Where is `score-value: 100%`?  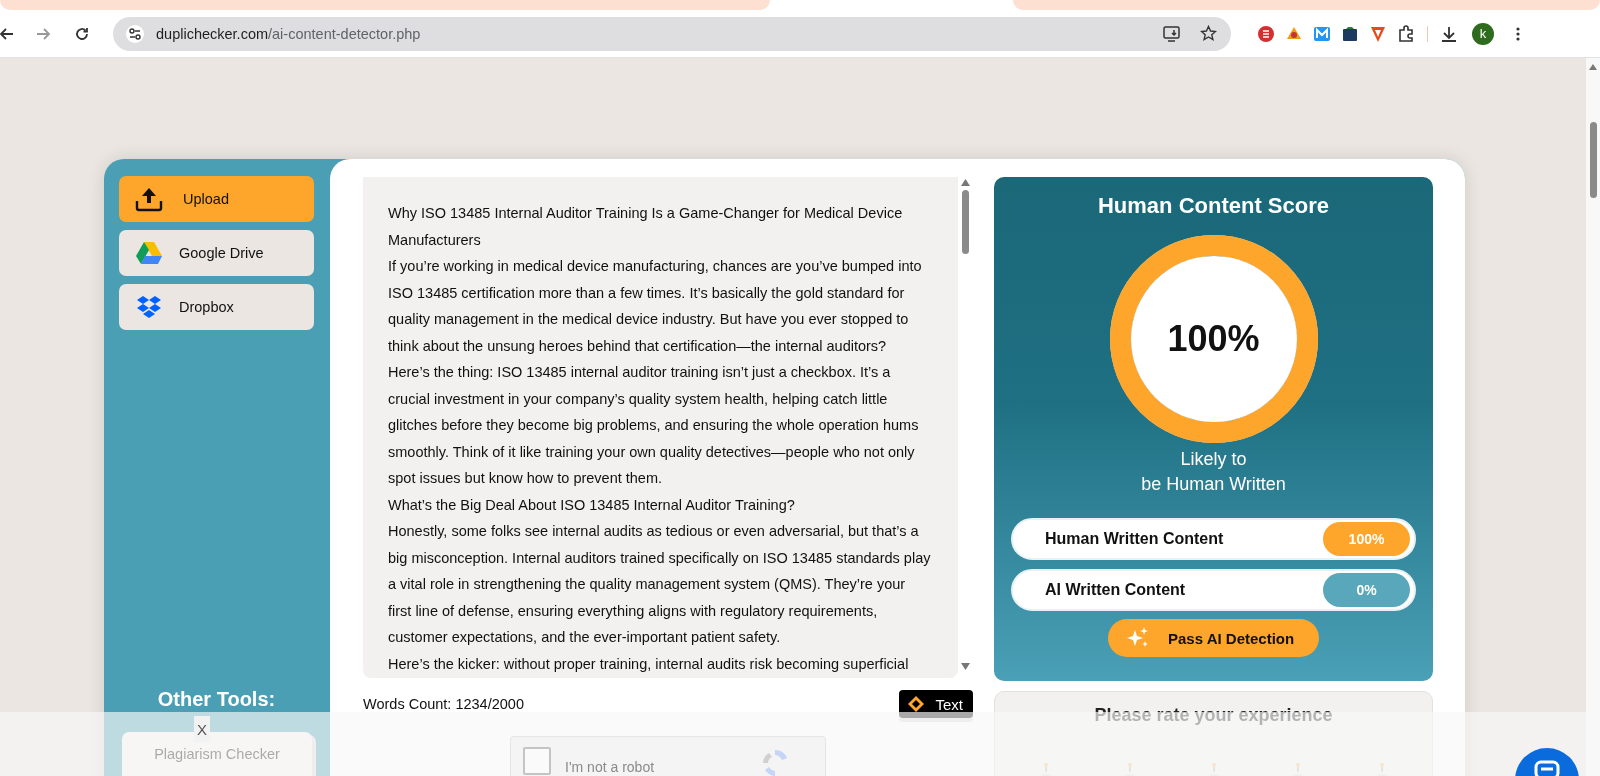
score-value: 100% is located at coordinates (1213, 339).